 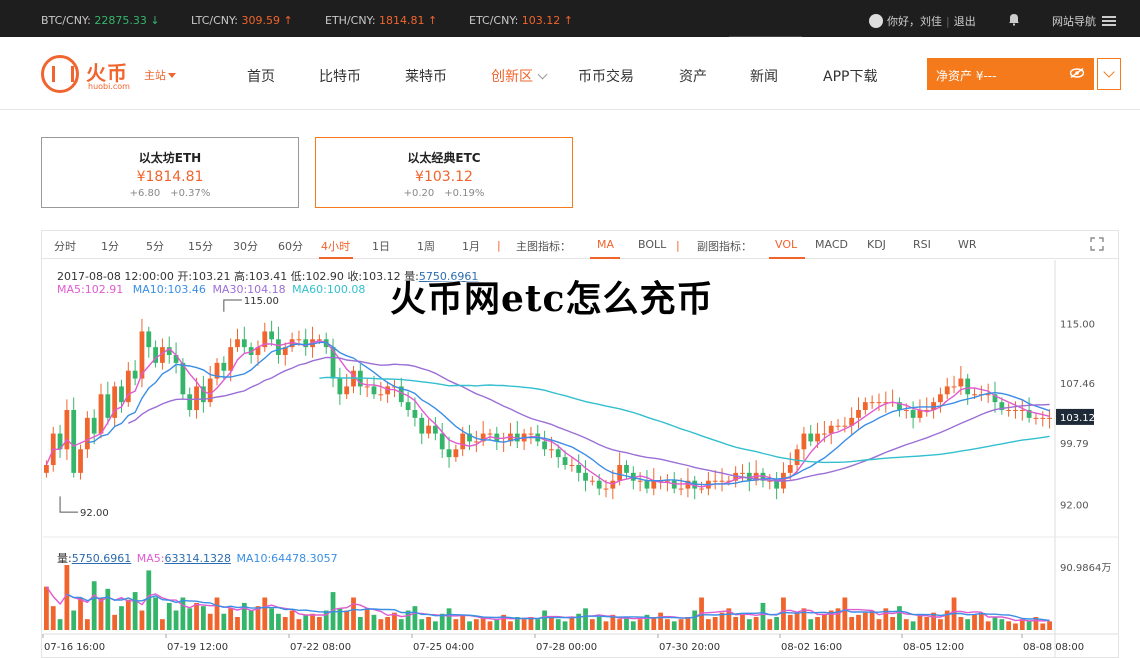 What do you see at coordinates (1053, 647) in the screenshot?
I see `time-tick-label: 08-08 08:00` at bounding box center [1053, 647].